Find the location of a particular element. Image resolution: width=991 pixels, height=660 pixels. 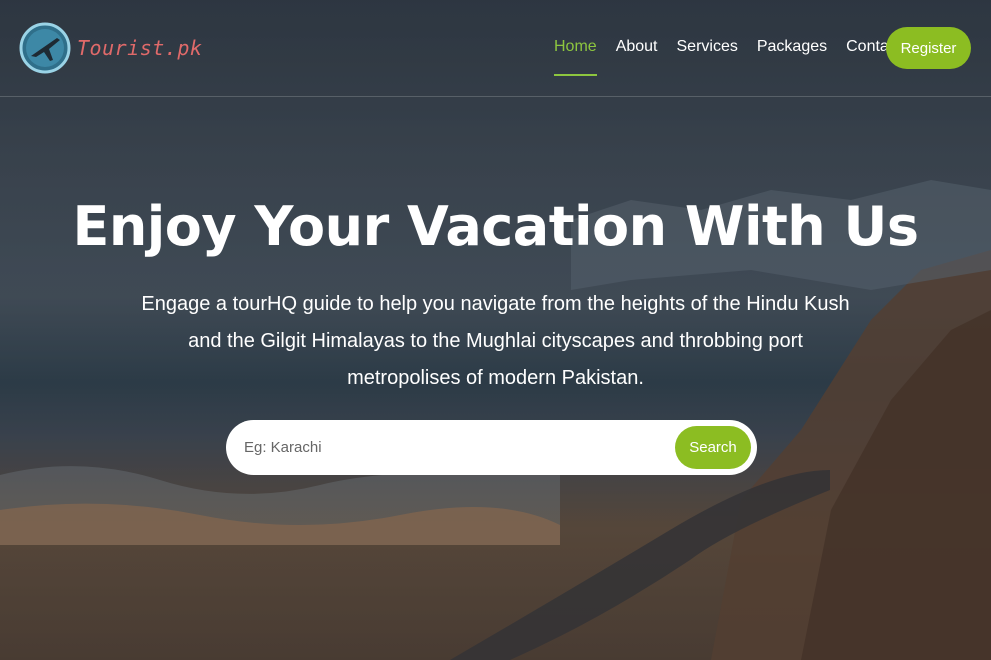

register-button: Register is located at coordinates (928, 48).